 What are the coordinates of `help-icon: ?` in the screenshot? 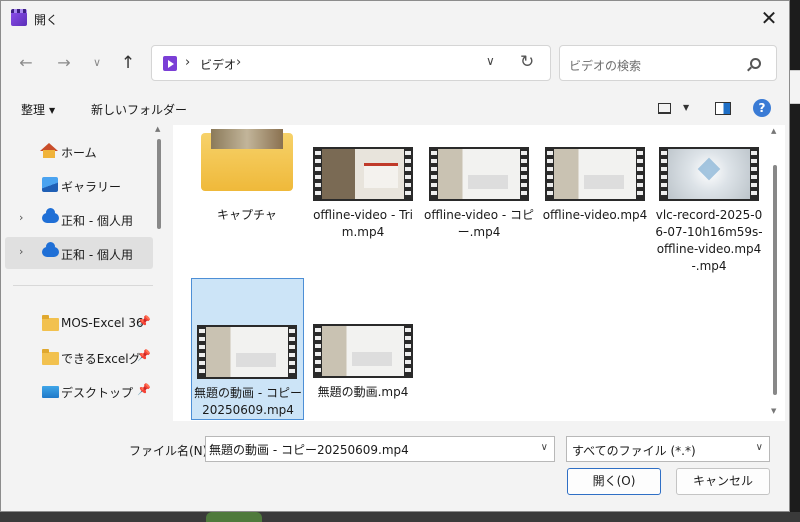 It's located at (762, 108).